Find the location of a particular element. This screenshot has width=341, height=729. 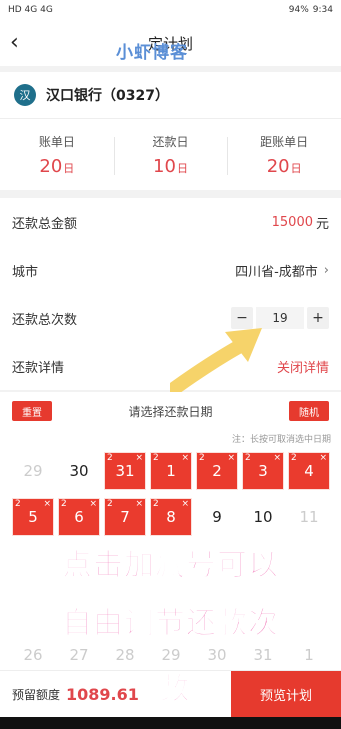

calendar-day-number: 7 is located at coordinates (125, 517).